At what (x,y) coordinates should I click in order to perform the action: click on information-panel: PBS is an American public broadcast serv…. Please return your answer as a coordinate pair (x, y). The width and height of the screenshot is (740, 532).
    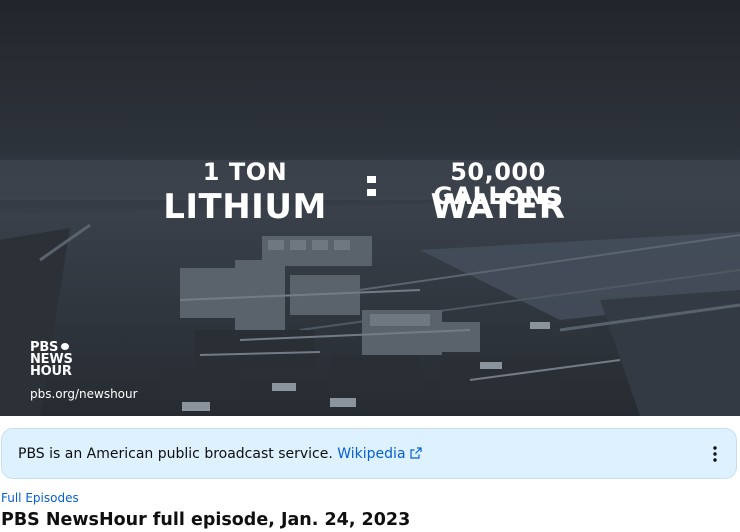
    Looking at the image, I should click on (369, 453).